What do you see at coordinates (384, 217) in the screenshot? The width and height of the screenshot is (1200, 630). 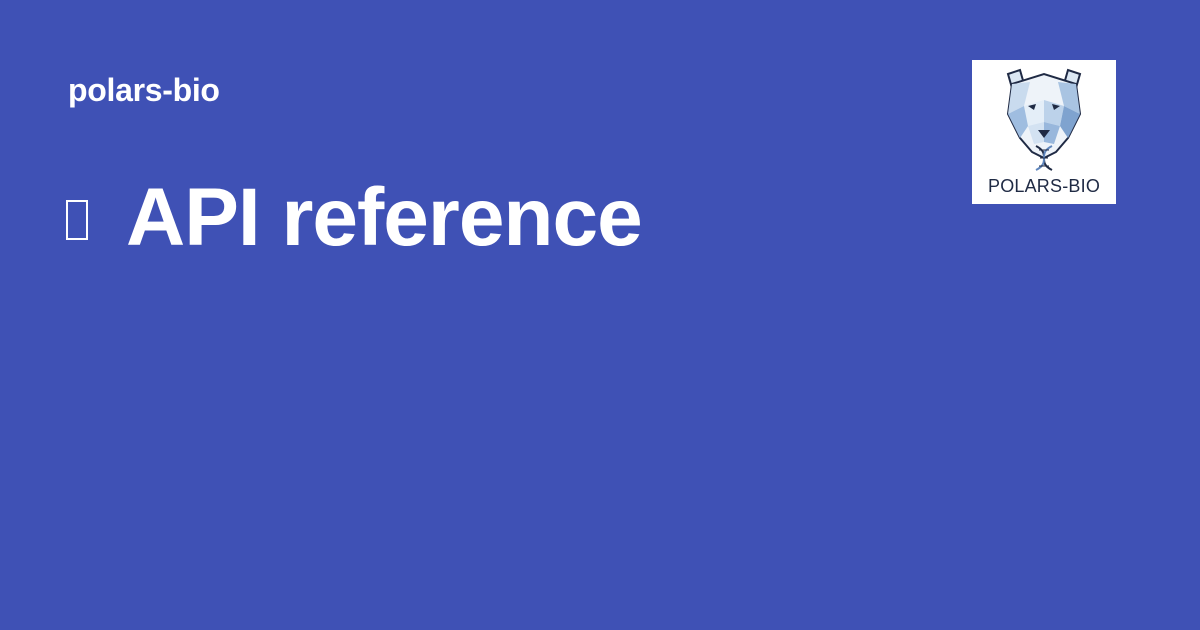 I see `page-title-text: API reference` at bounding box center [384, 217].